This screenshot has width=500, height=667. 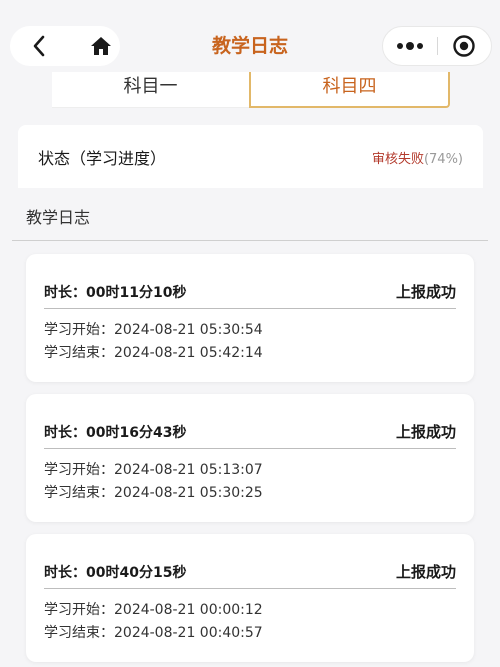 I want to click on capsule-divider, so click(x=437, y=46).